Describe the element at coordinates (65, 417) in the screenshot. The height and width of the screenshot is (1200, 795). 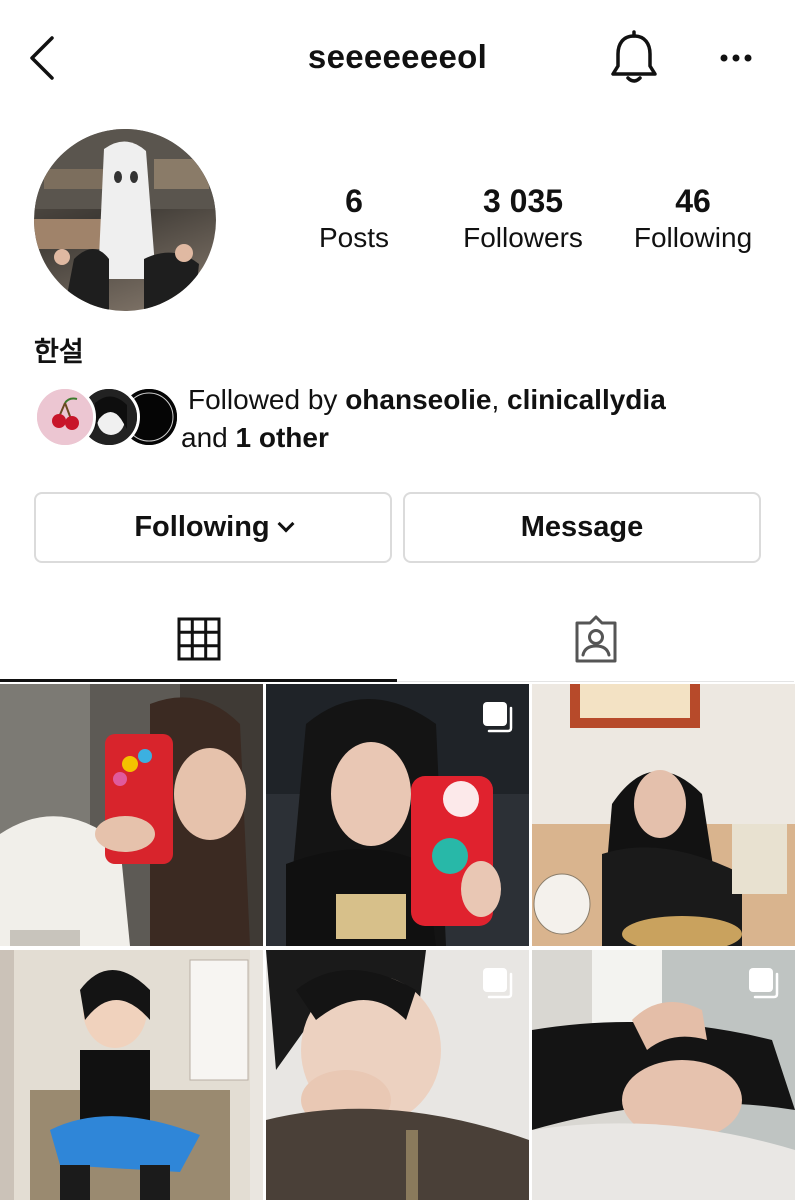
I see `mutual-avatar` at that location.